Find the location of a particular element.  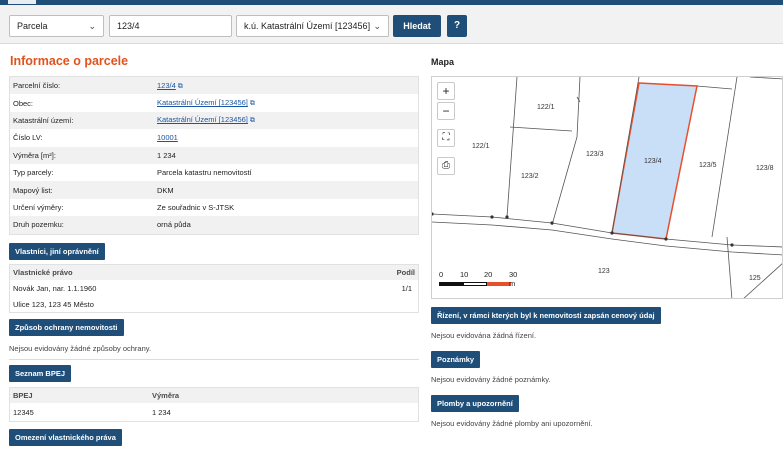

help-button: ? is located at coordinates (457, 26).